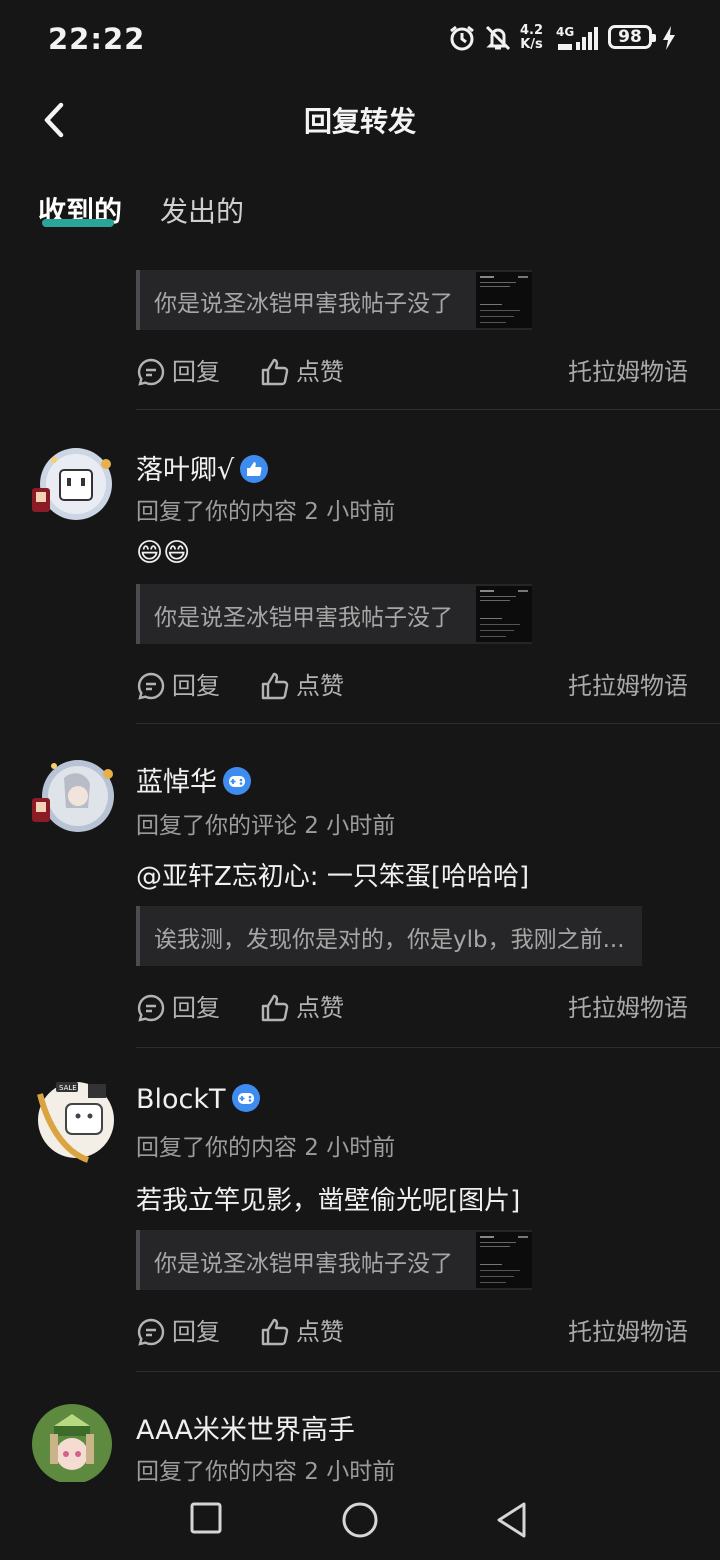 This screenshot has width=720, height=1560. What do you see at coordinates (78, 223) in the screenshot?
I see `tab-active-indicator` at bounding box center [78, 223].